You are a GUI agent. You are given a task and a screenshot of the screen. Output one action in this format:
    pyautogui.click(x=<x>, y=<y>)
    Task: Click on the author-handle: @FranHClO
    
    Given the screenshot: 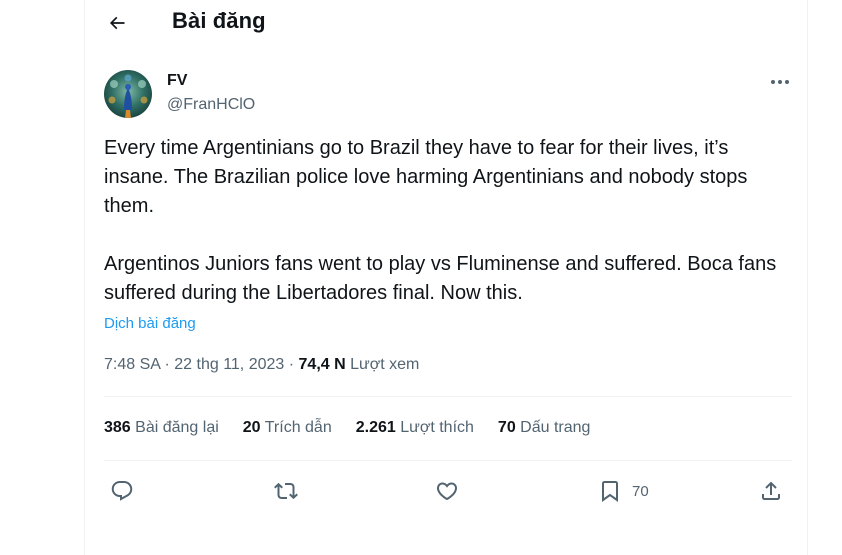 What is the action you would take?
    pyautogui.click(x=211, y=105)
    